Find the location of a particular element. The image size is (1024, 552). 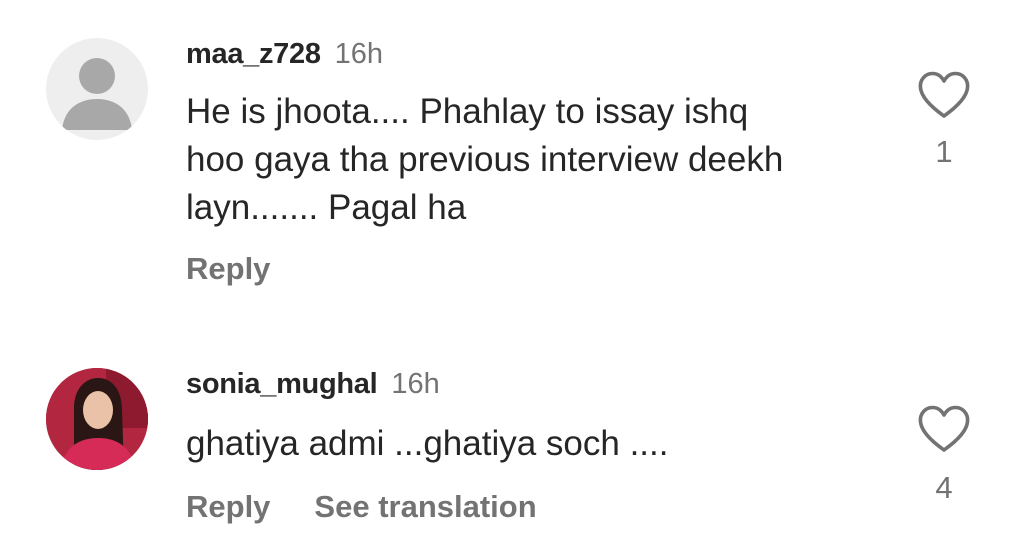

like-count: 4 is located at coordinates (944, 487).